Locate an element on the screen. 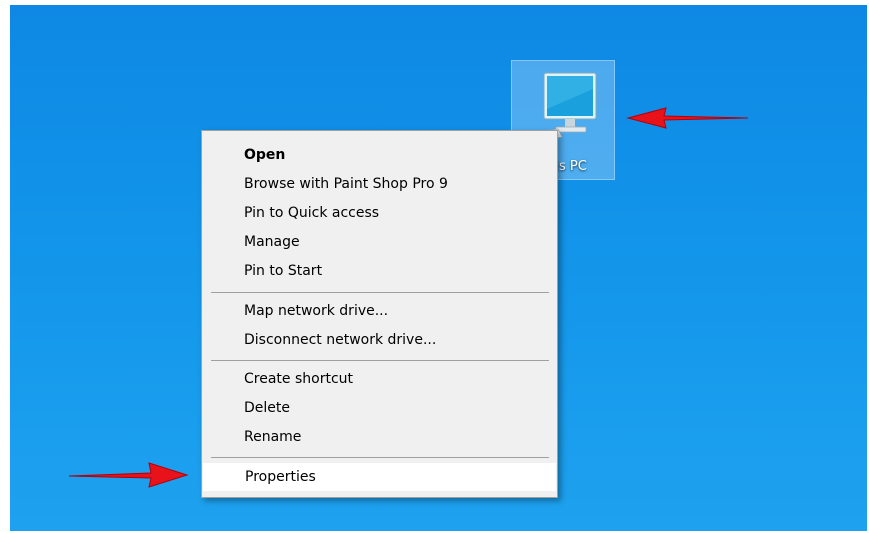 The width and height of the screenshot is (869, 533). menu-item-create-shortcut: Create shortcut is located at coordinates (379, 379).